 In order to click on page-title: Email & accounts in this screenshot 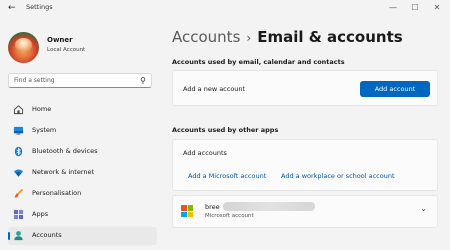, I will do `click(330, 37)`.